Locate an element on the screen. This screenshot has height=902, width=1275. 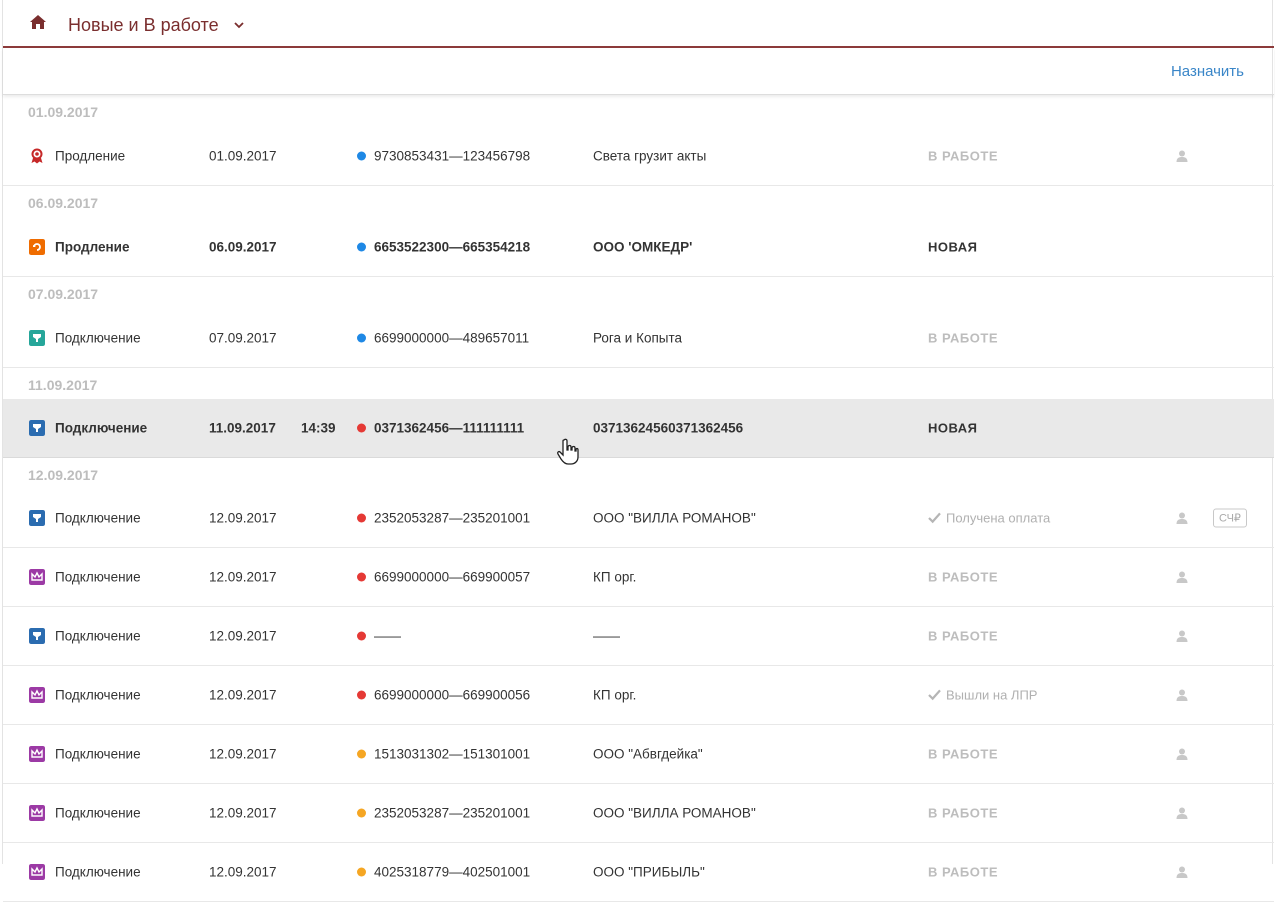
inn-kpp: 1513031302—151301001 is located at coordinates (452, 754).